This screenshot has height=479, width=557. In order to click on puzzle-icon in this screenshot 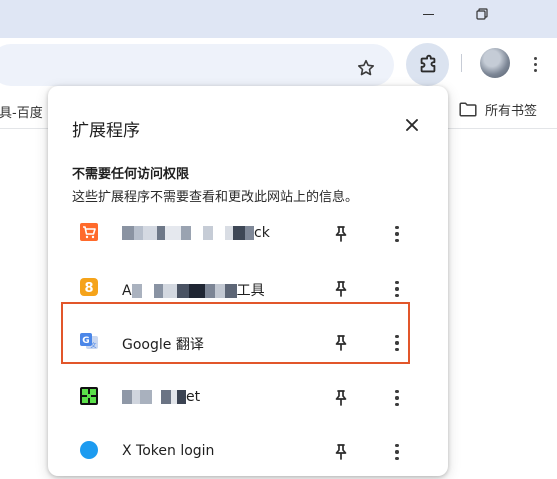, I will do `click(427, 63)`.